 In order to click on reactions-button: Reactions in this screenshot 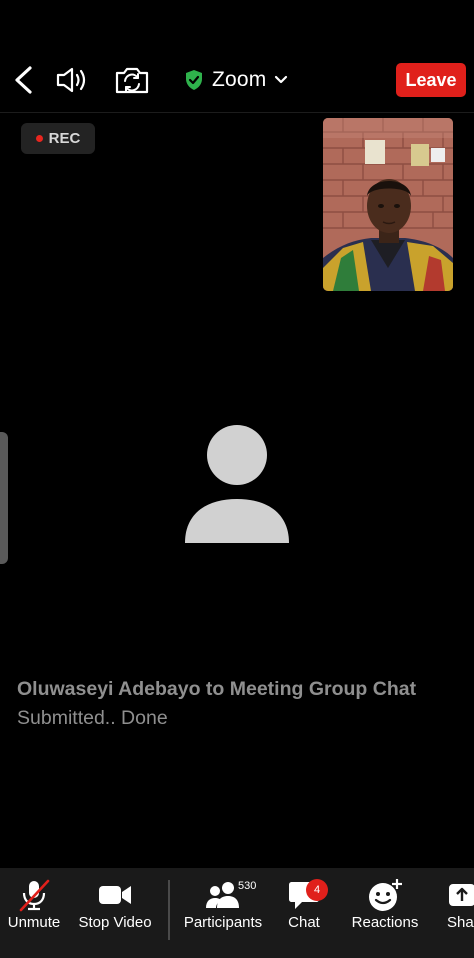, I will do `click(385, 908)`.